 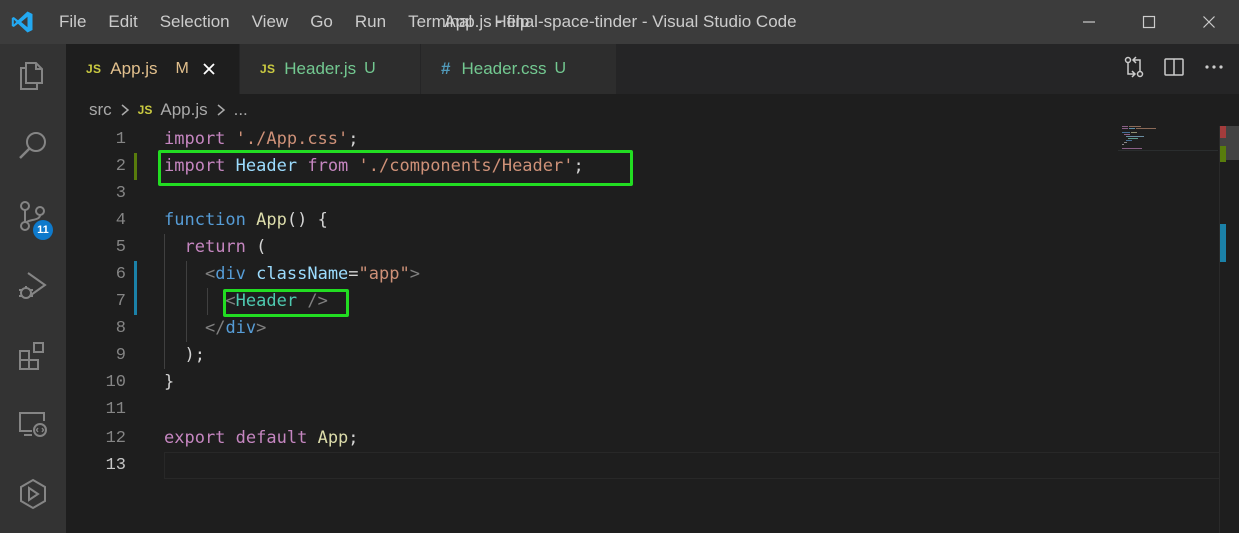 I want to click on code-line: 10 }, so click(x=643, y=382).